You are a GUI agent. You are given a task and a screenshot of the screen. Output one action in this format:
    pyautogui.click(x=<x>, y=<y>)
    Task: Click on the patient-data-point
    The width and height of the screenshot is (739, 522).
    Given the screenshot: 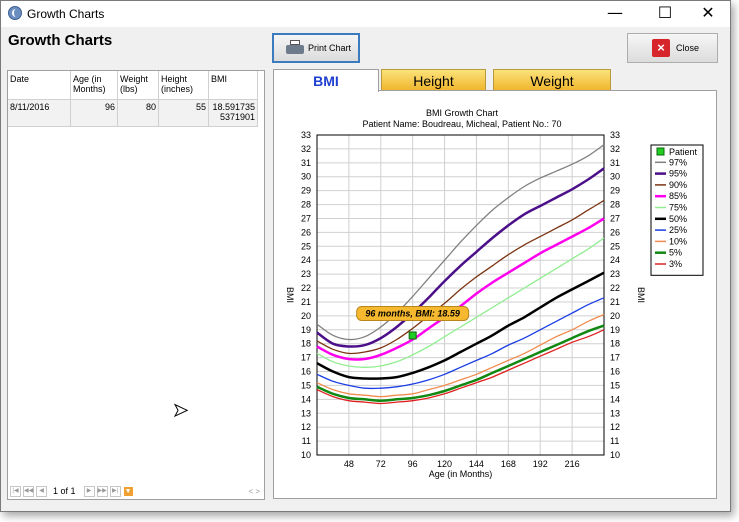 What is the action you would take?
    pyautogui.click(x=412, y=335)
    